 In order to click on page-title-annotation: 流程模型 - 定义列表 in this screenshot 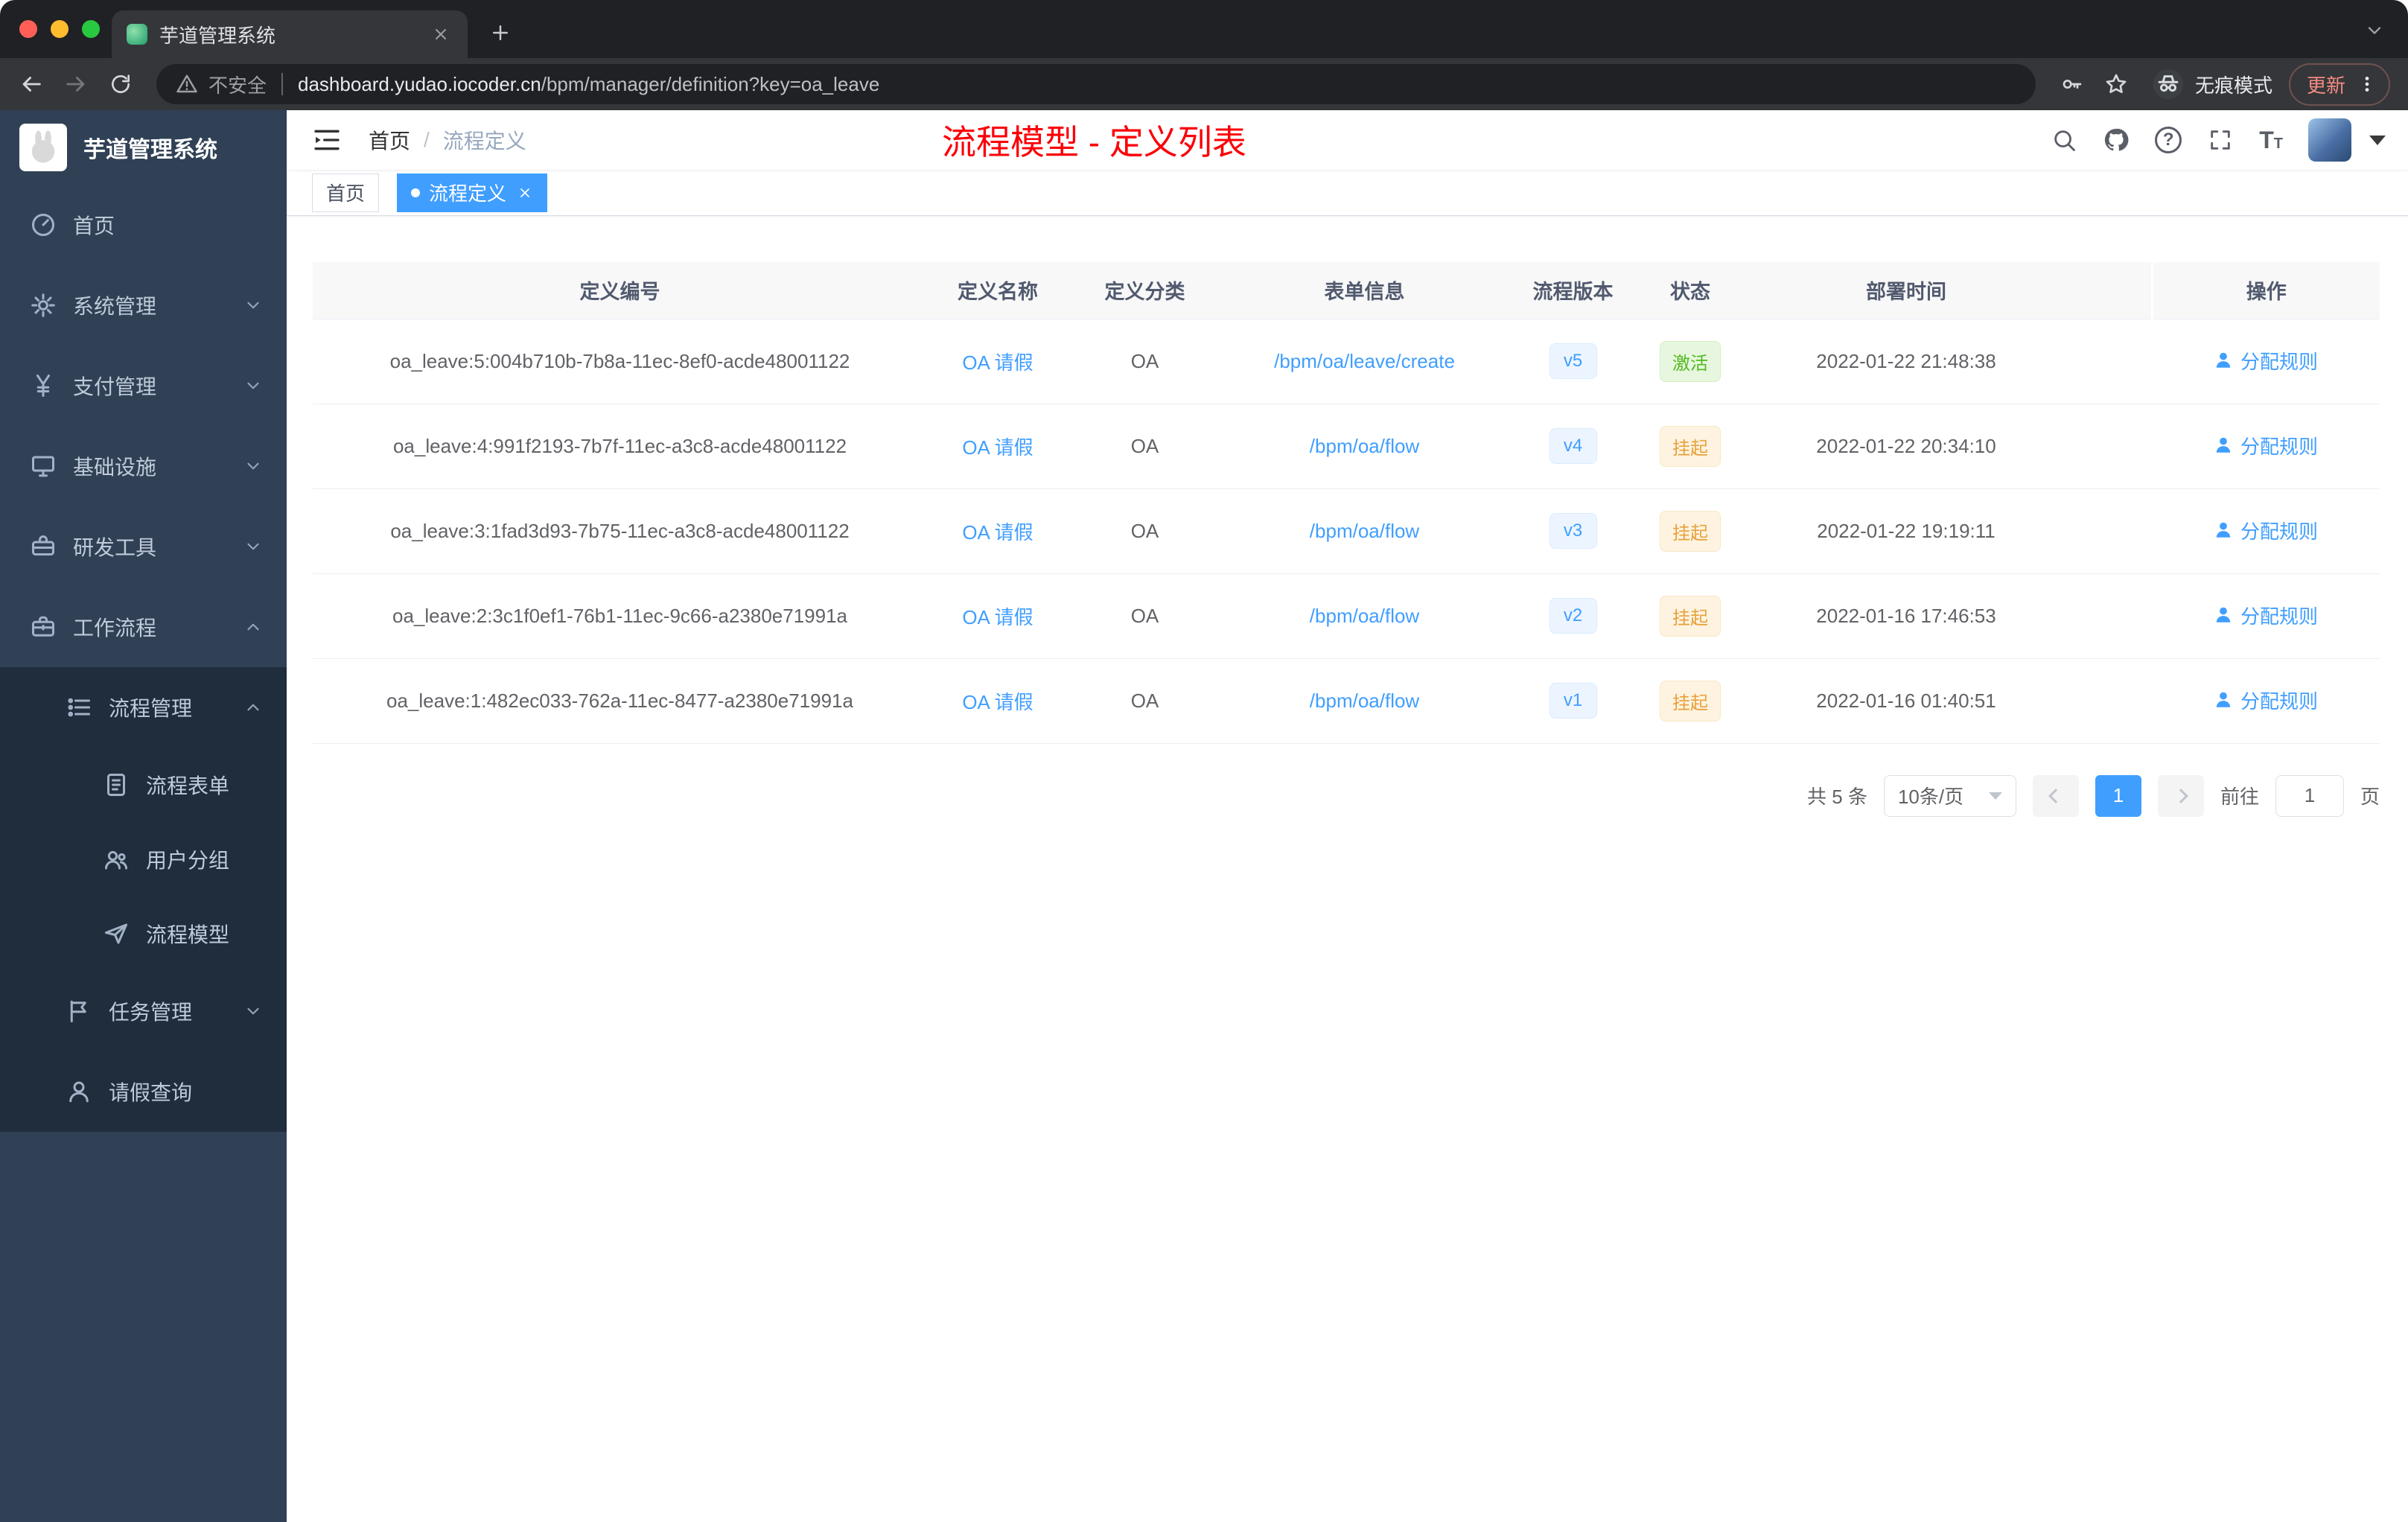, I will do `click(1094, 142)`.